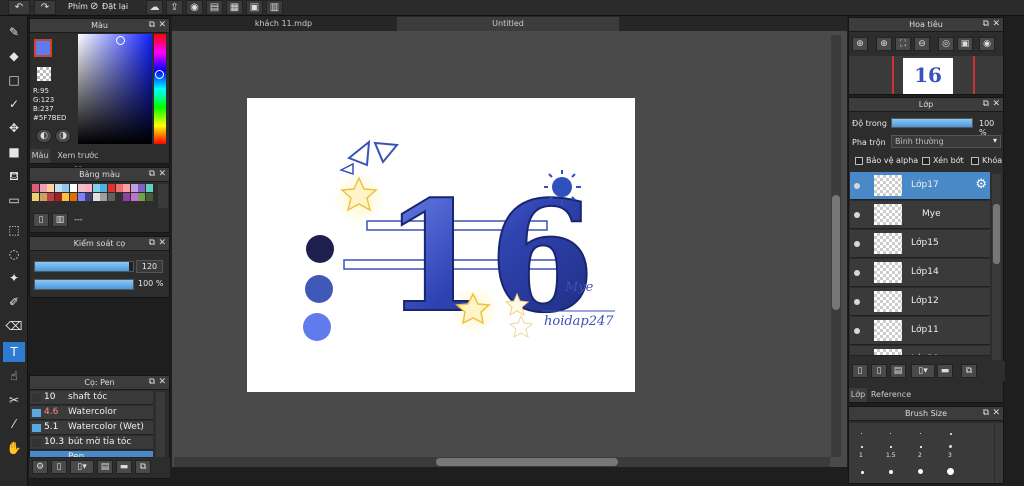 The width and height of the screenshot is (1024, 486). Describe the element at coordinates (999, 453) in the screenshot. I see `brush-size-scrollbar` at that location.